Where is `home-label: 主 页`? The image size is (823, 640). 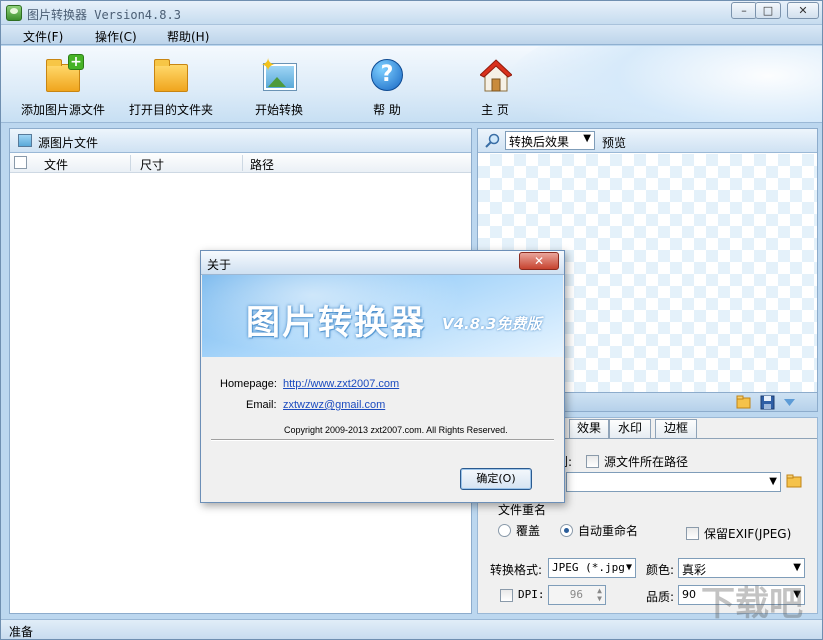 home-label: 主 页 is located at coordinates (495, 110).